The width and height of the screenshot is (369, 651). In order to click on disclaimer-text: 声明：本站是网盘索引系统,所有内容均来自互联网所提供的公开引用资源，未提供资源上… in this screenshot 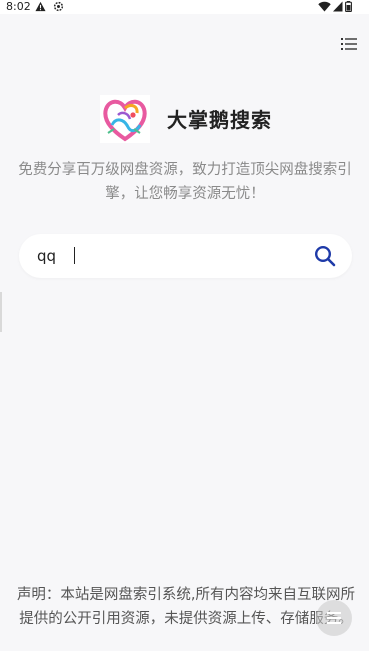, I will do `click(186, 607)`.